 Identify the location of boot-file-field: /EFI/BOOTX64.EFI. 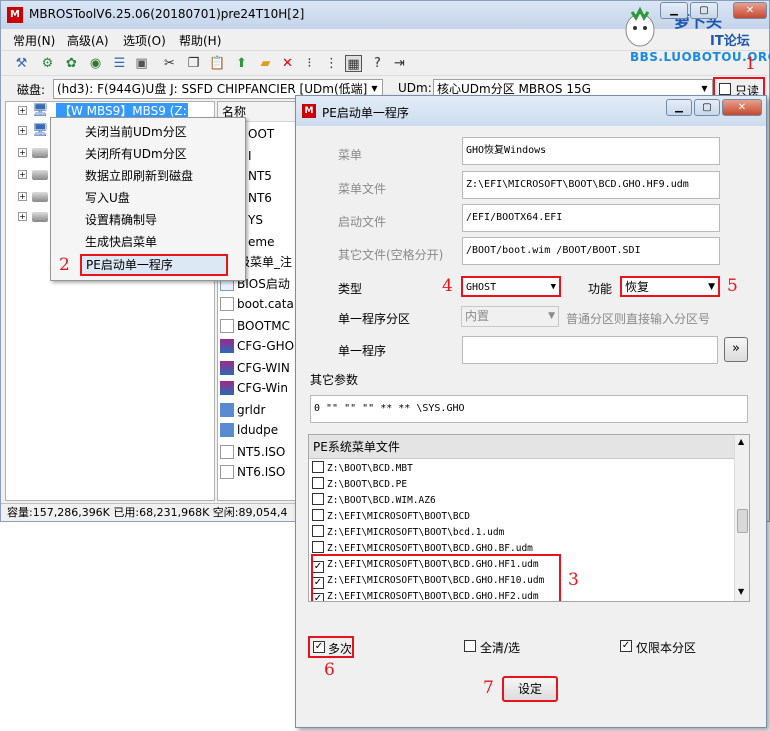
(591, 218).